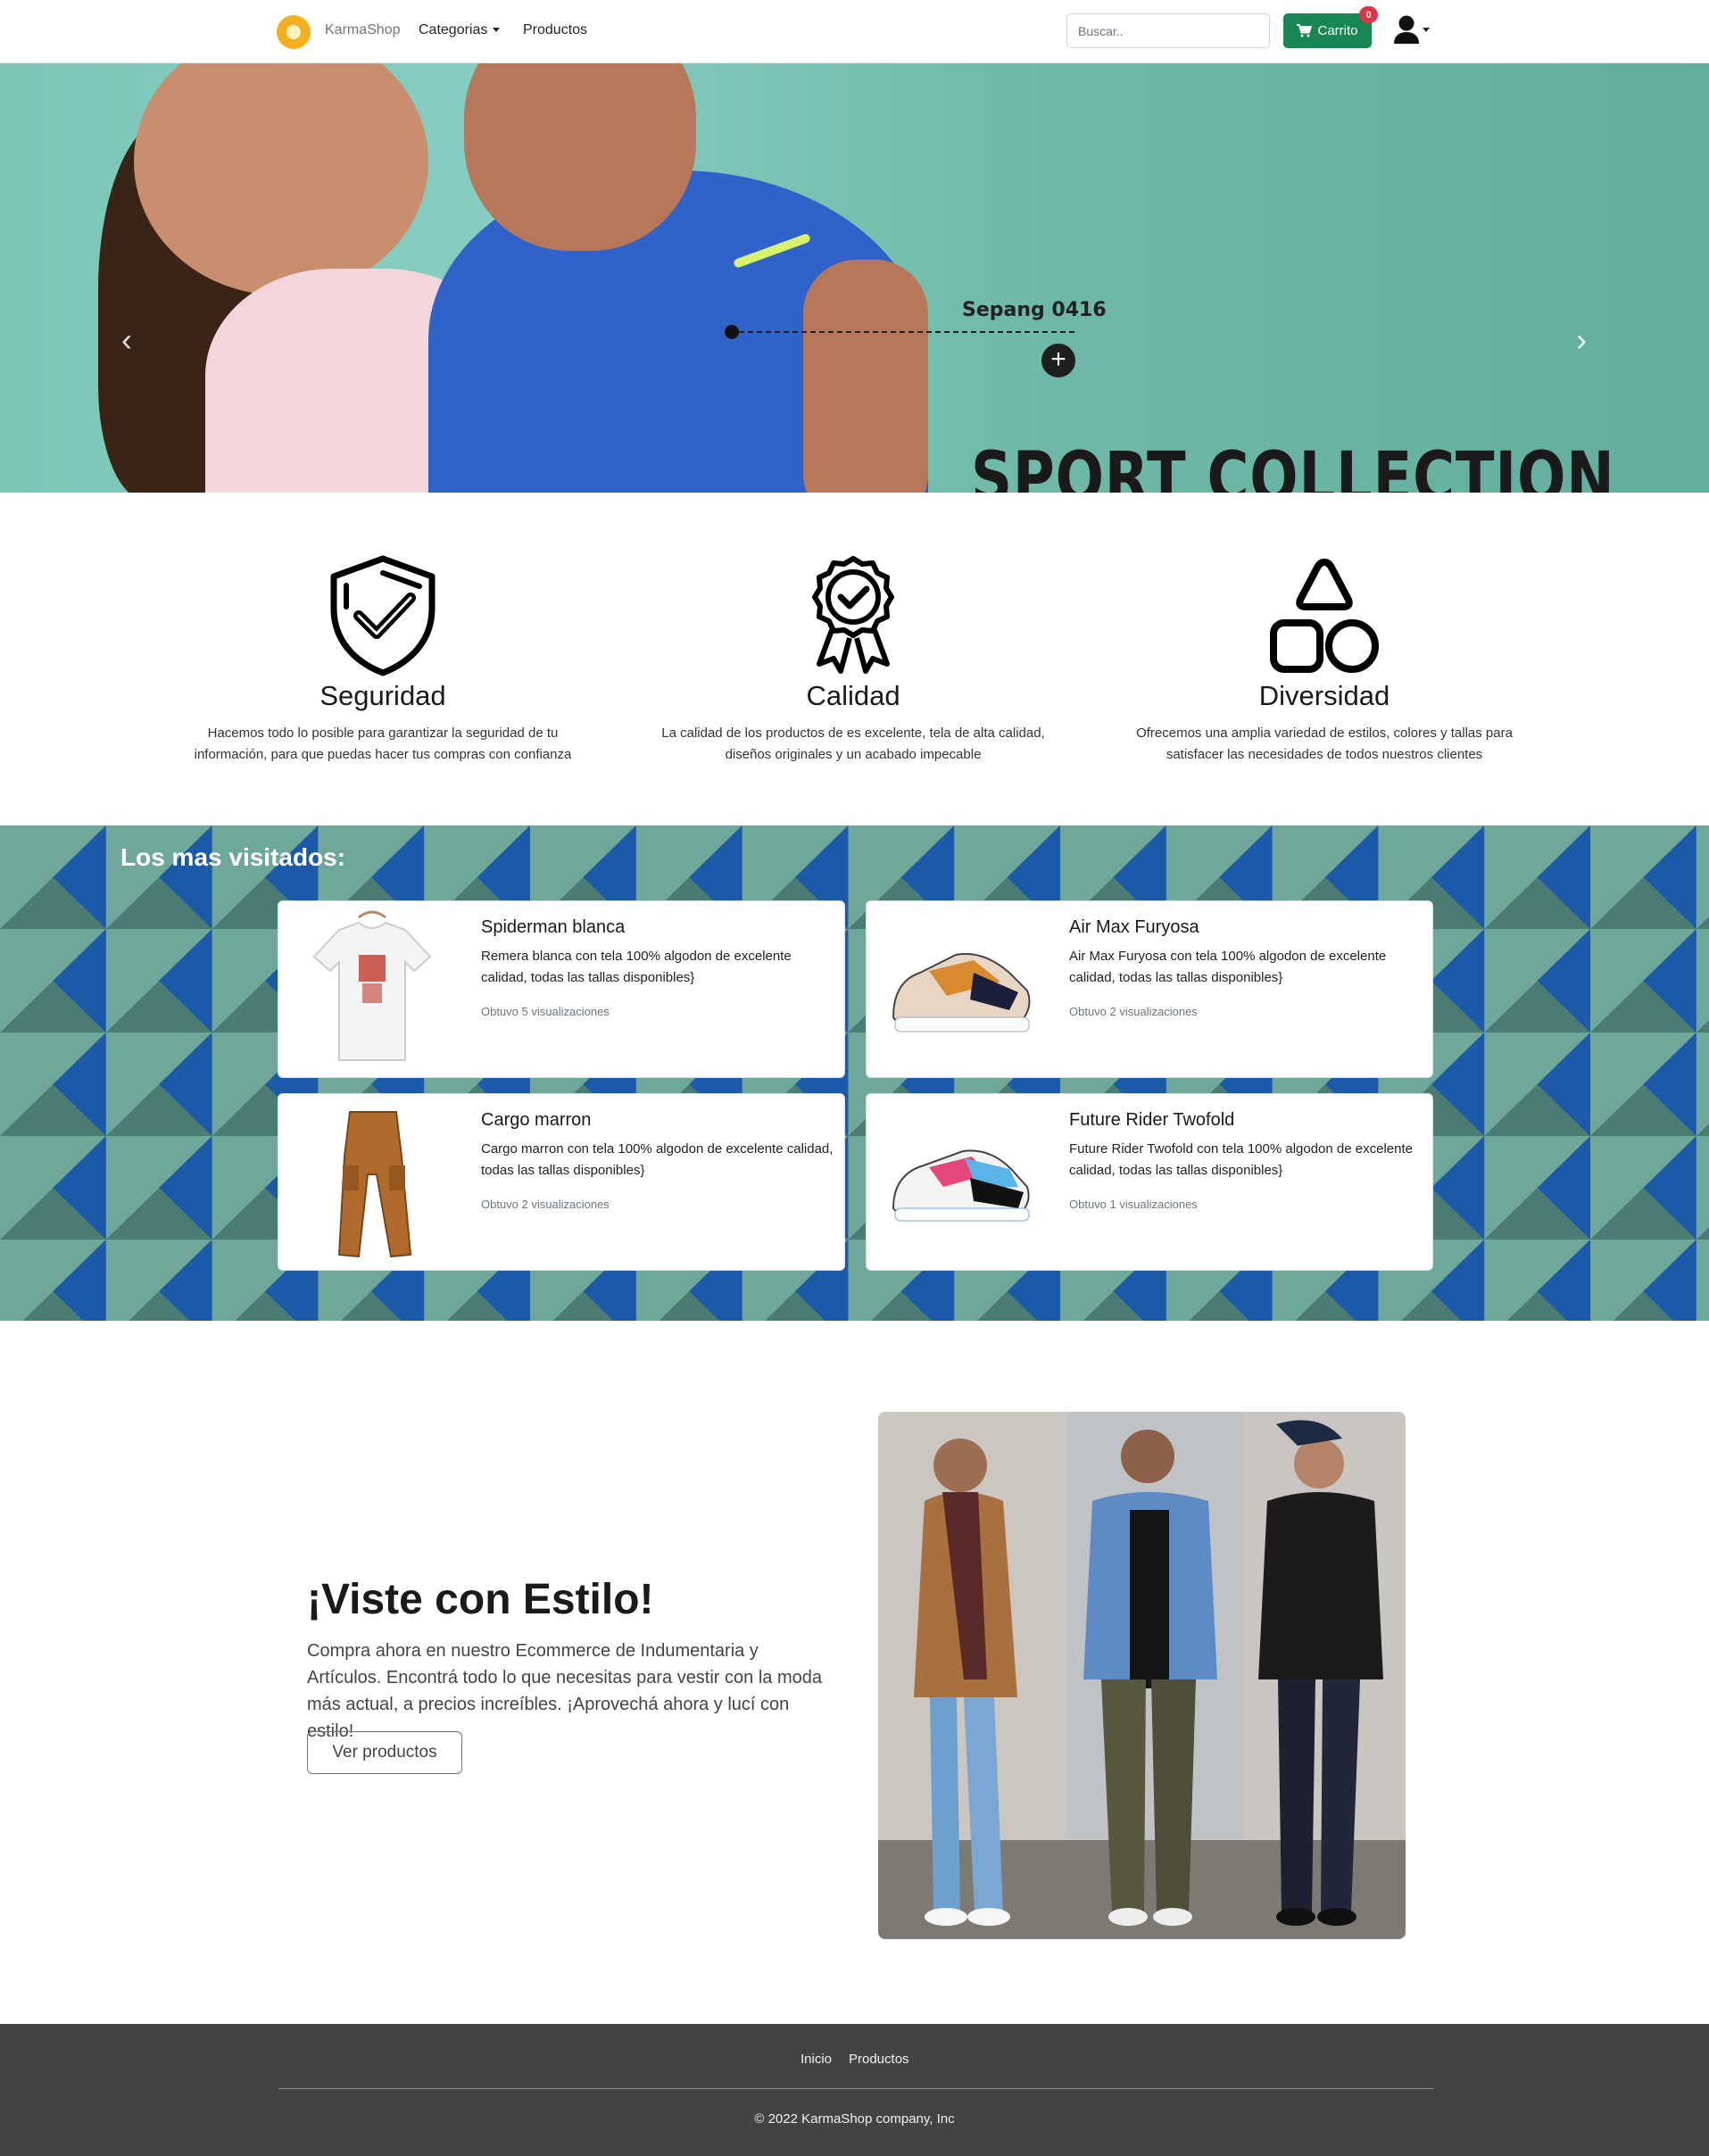 This screenshot has width=1709, height=2156. Describe the element at coordinates (294, 32) in the screenshot. I see `brand-logo` at that location.